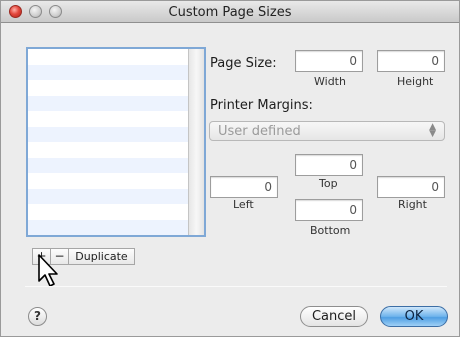 This screenshot has width=460, height=337. Describe the element at coordinates (327, 131) in the screenshot. I see `margins-popup: User defined ▲ ▼` at that location.